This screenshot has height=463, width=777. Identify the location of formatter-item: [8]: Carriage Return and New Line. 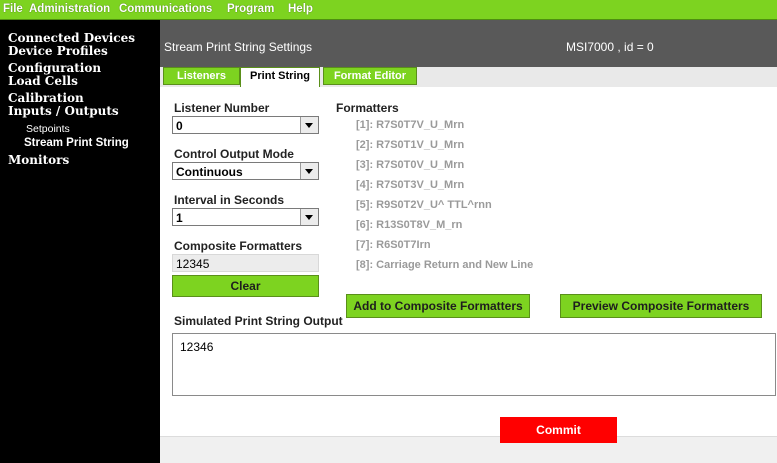
(444, 265).